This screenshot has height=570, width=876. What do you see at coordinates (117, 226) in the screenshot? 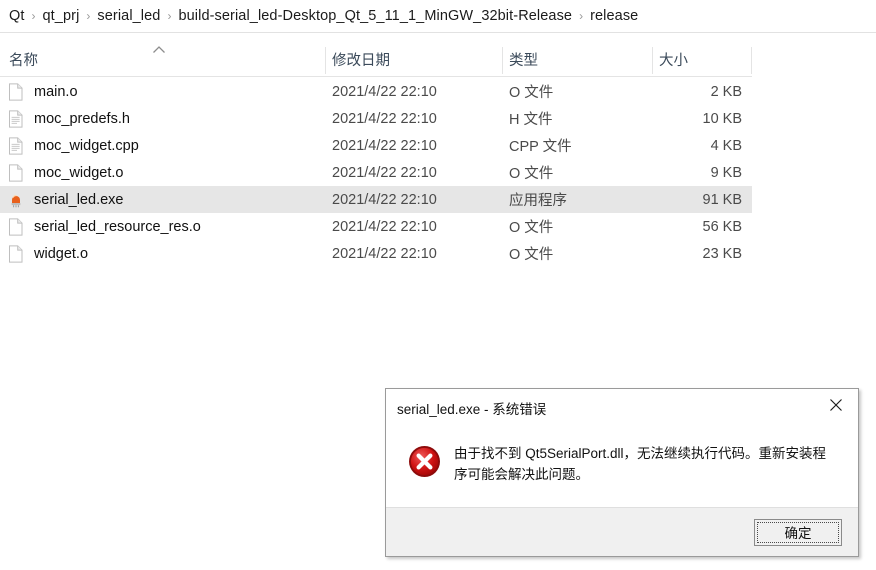
I see `file-name-label: serial_led_resource_res.o` at bounding box center [117, 226].